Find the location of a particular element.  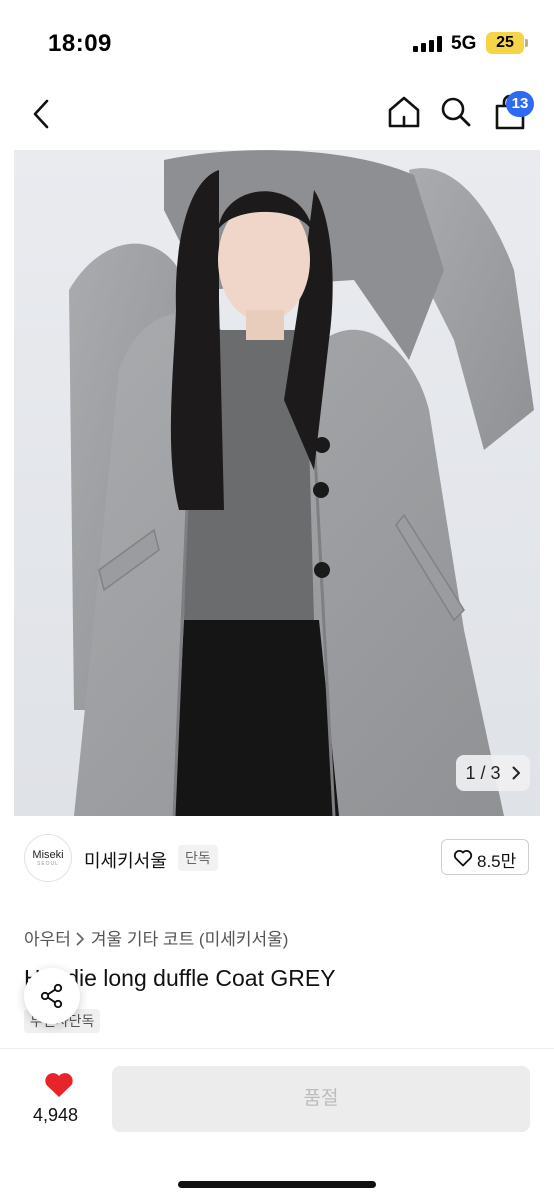

heart-filled-icon is located at coordinates (59, 1085).